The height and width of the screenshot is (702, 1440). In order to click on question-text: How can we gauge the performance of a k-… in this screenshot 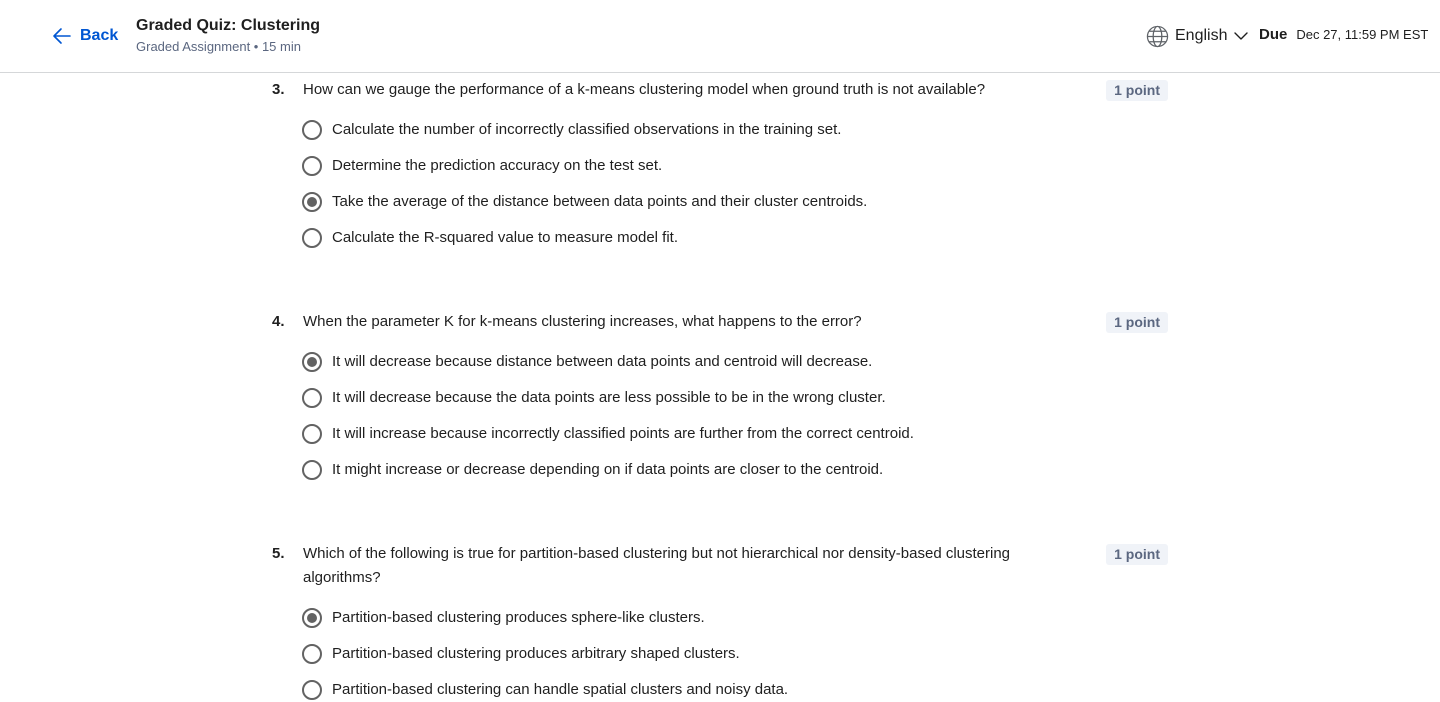, I will do `click(644, 89)`.